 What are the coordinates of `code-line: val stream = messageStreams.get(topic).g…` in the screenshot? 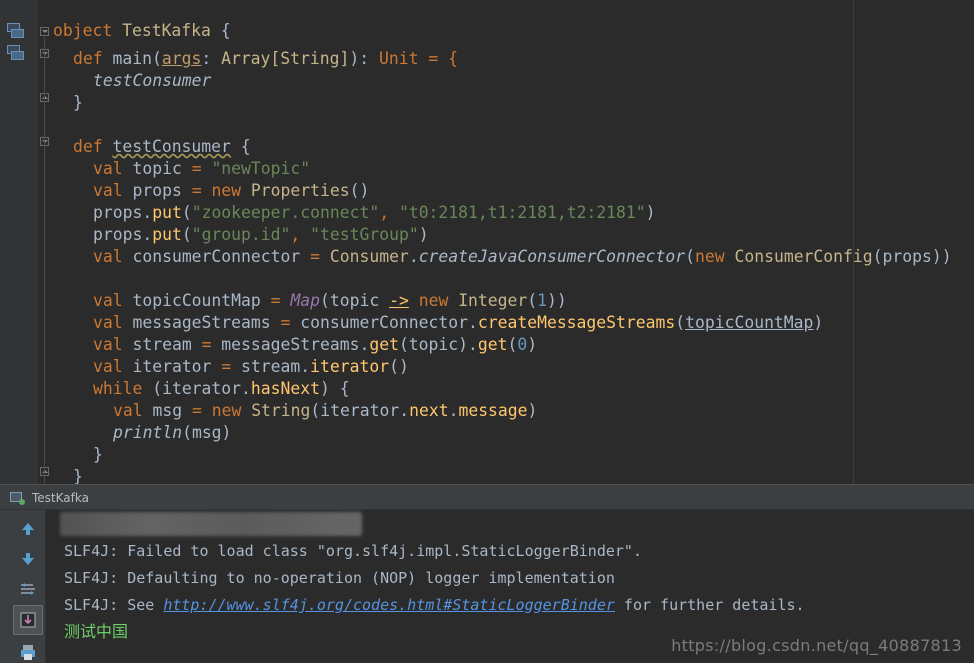 It's located at (295, 341).